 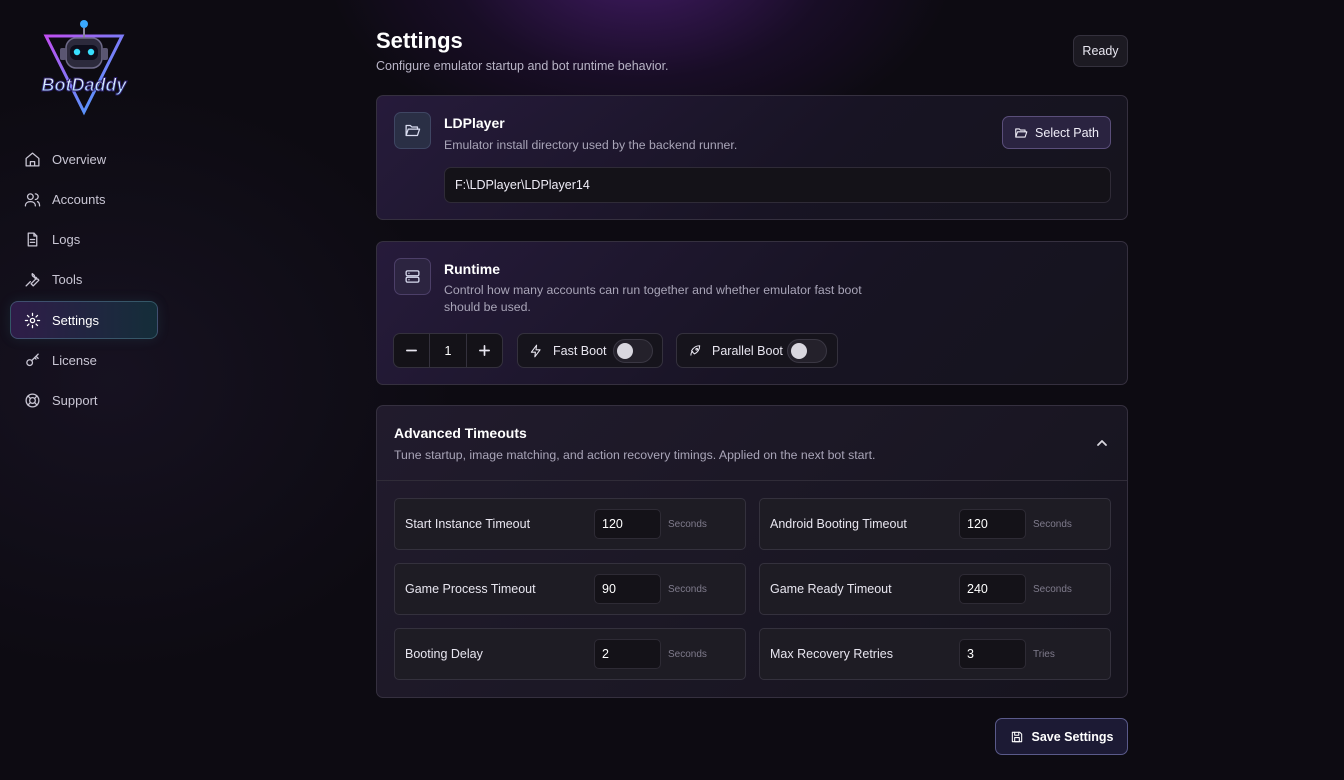 I want to click on instance-count-stepper: 1, so click(x=448, y=350).